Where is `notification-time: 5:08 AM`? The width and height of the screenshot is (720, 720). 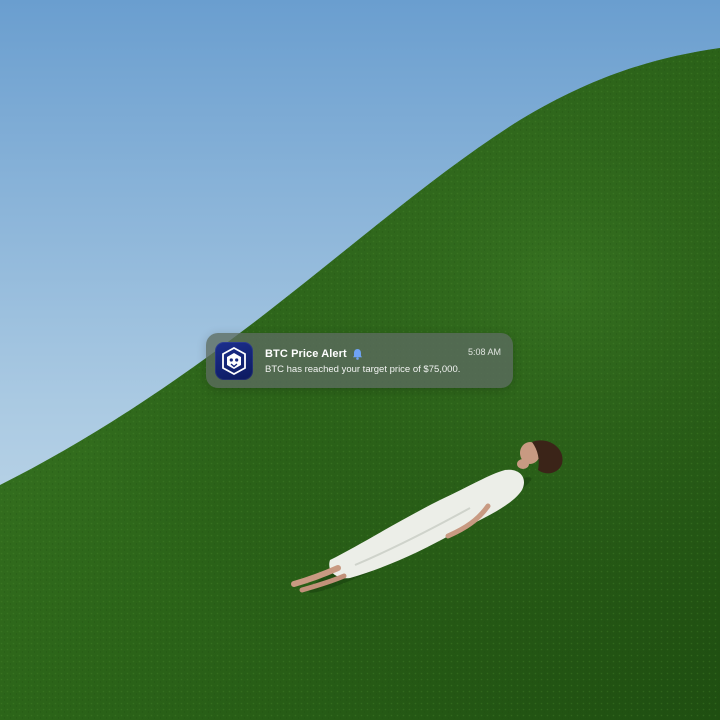 notification-time: 5:08 AM is located at coordinates (484, 352).